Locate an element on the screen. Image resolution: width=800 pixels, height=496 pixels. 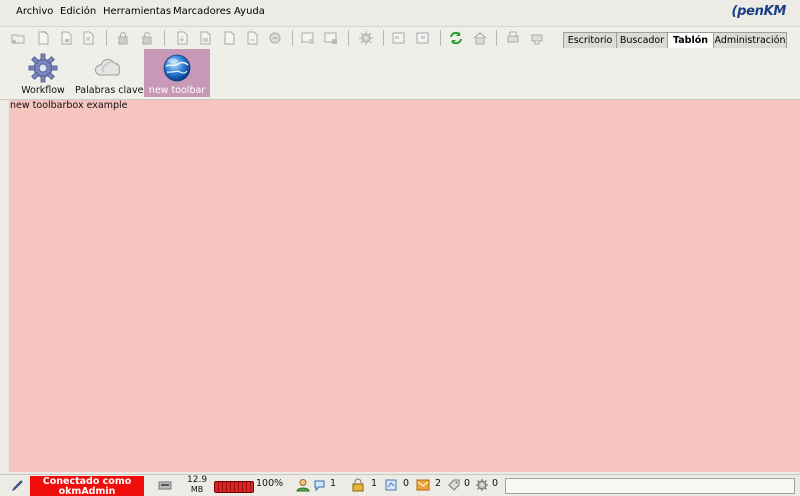
export-icon is located at coordinates (205, 38).